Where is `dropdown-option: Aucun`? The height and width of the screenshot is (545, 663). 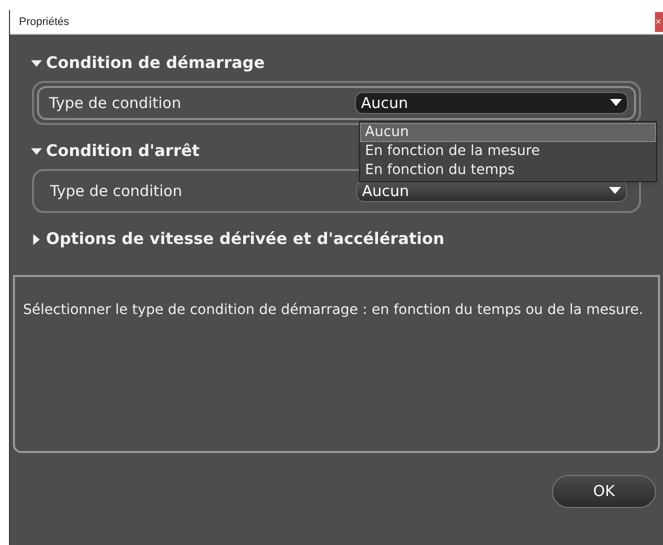 dropdown-option: Aucun is located at coordinates (508, 132).